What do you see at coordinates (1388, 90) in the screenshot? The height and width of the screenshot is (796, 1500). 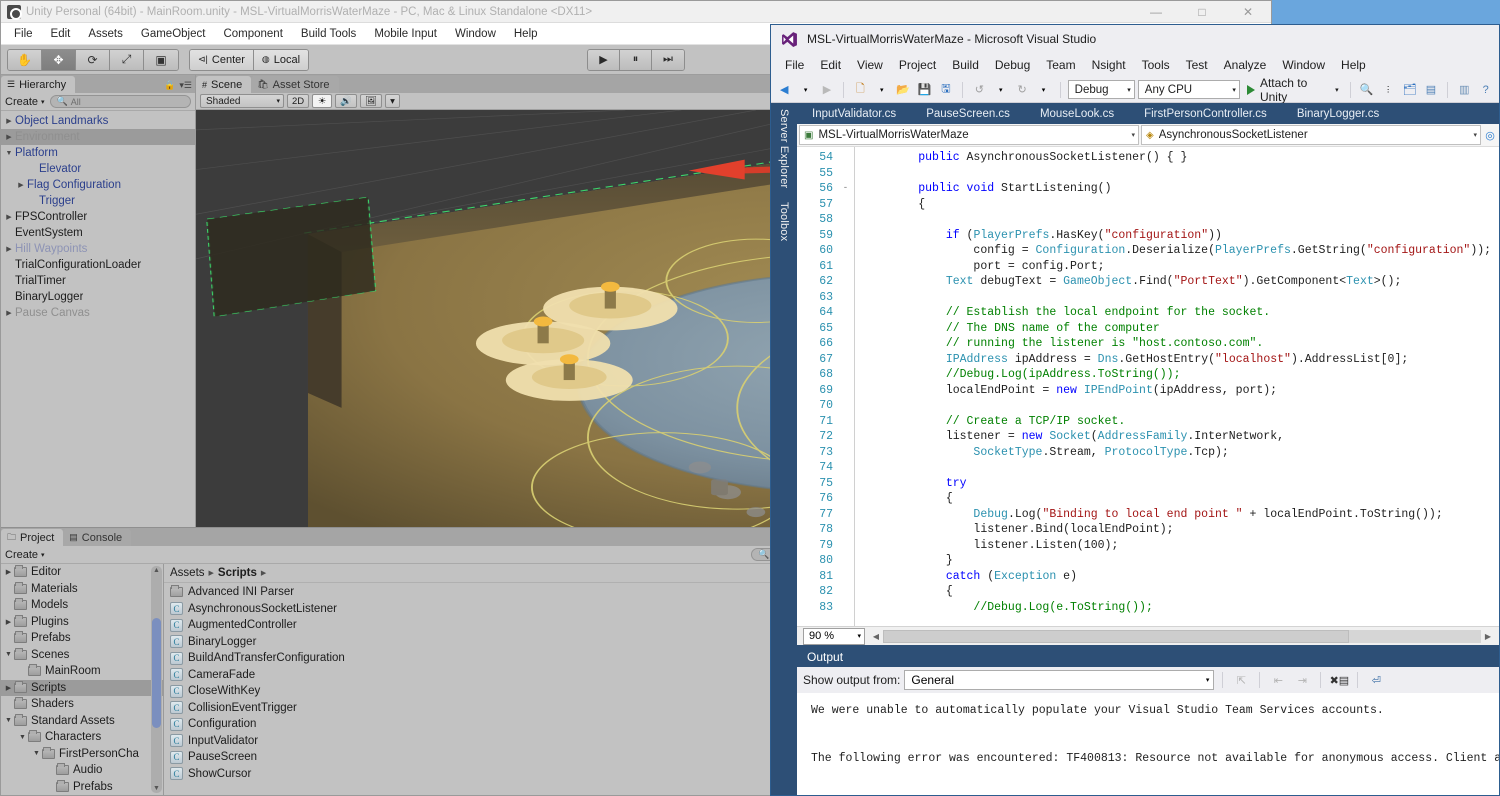 I see `toolbar-overflow-icon: ⋮` at bounding box center [1388, 90].